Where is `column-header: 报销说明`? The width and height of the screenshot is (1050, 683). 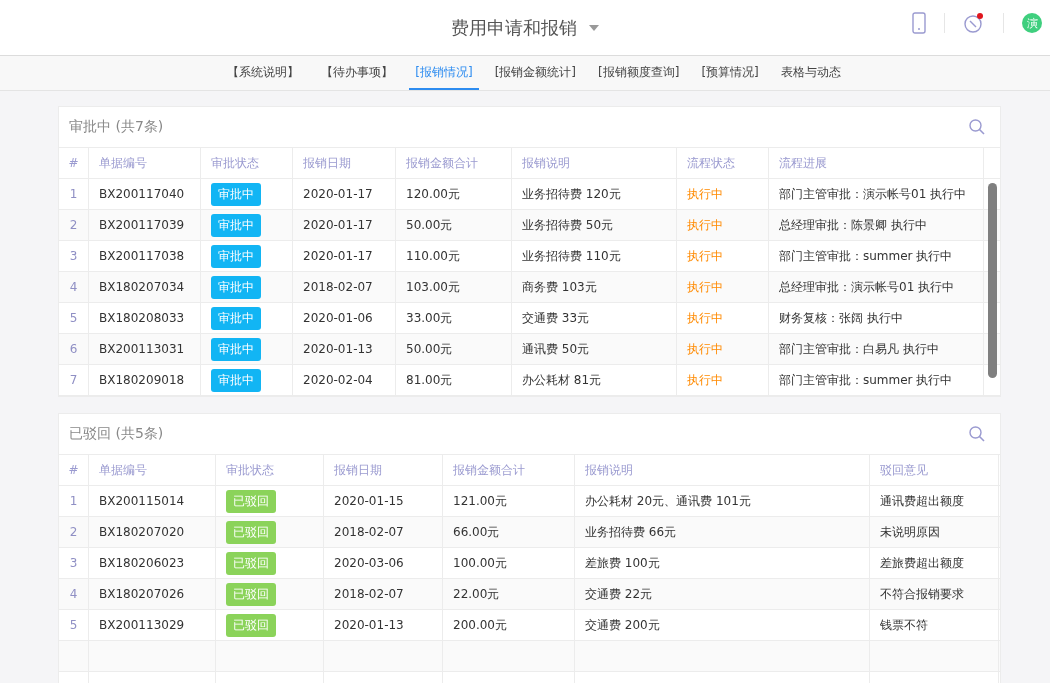
column-header: 报销说明 is located at coordinates (722, 470).